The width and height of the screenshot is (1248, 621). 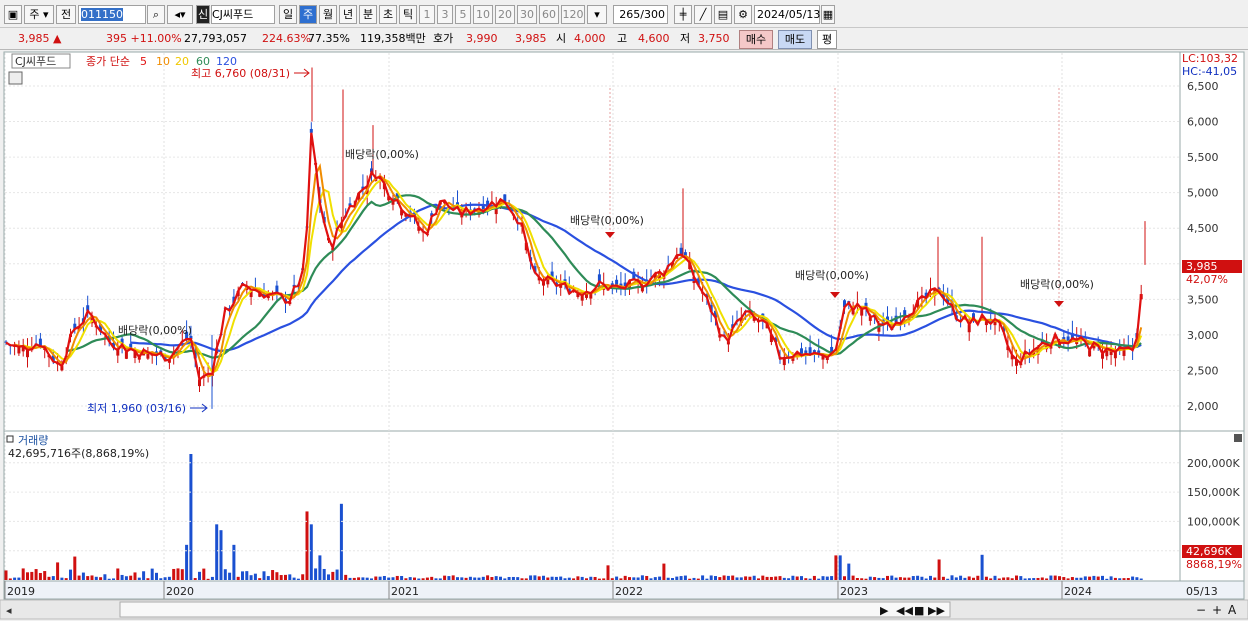 What do you see at coordinates (308, 14) in the screenshot?
I see `tf-week: 주` at bounding box center [308, 14].